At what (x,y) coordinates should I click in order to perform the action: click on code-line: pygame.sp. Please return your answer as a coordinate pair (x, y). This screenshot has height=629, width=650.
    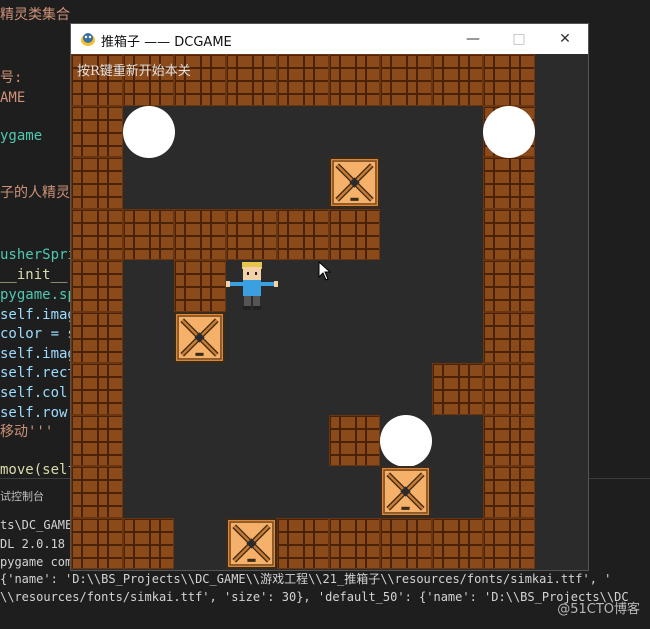
    Looking at the image, I should click on (38, 295).